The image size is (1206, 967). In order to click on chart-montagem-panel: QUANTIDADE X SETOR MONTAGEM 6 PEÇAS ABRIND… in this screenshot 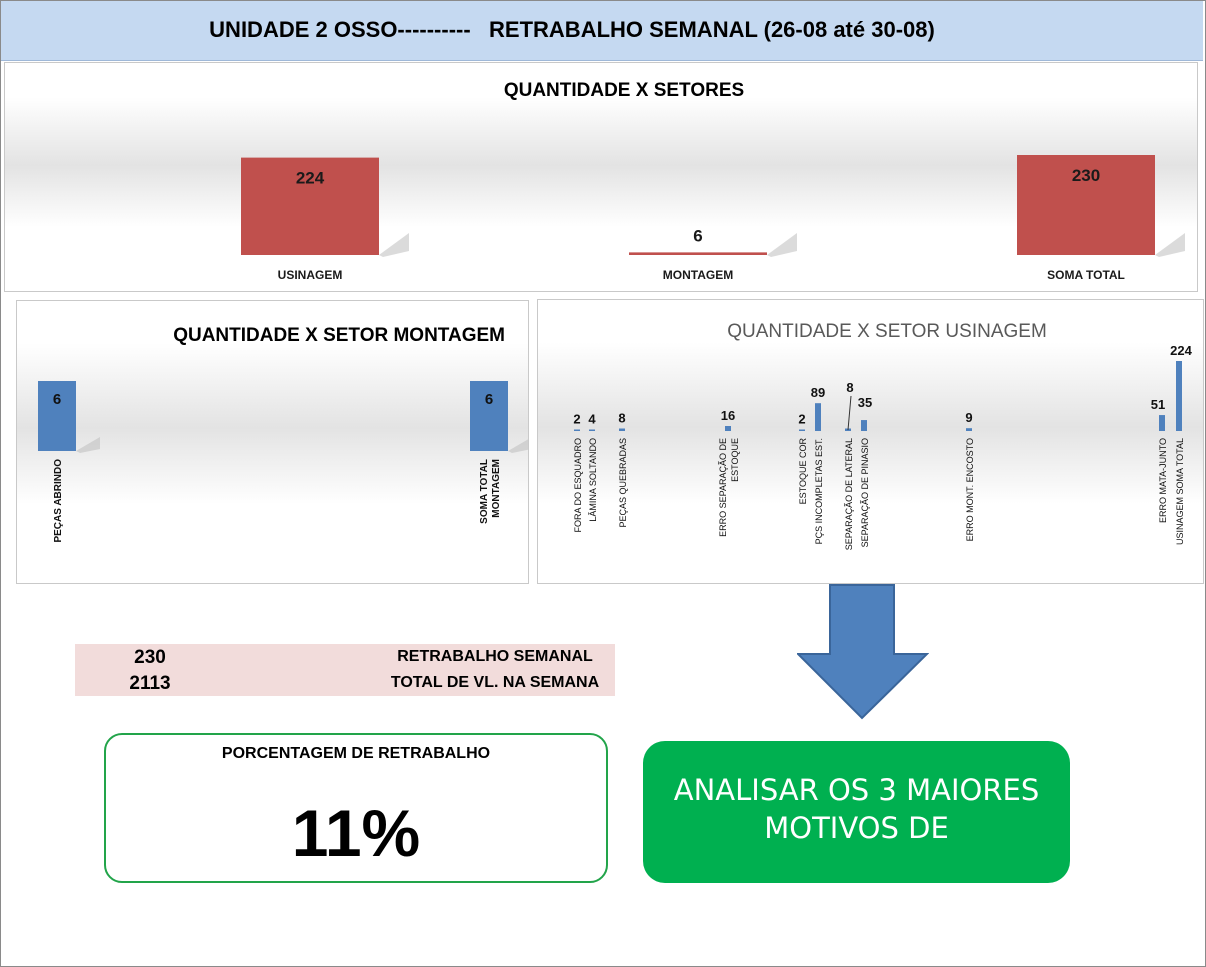, I will do `click(272, 442)`.